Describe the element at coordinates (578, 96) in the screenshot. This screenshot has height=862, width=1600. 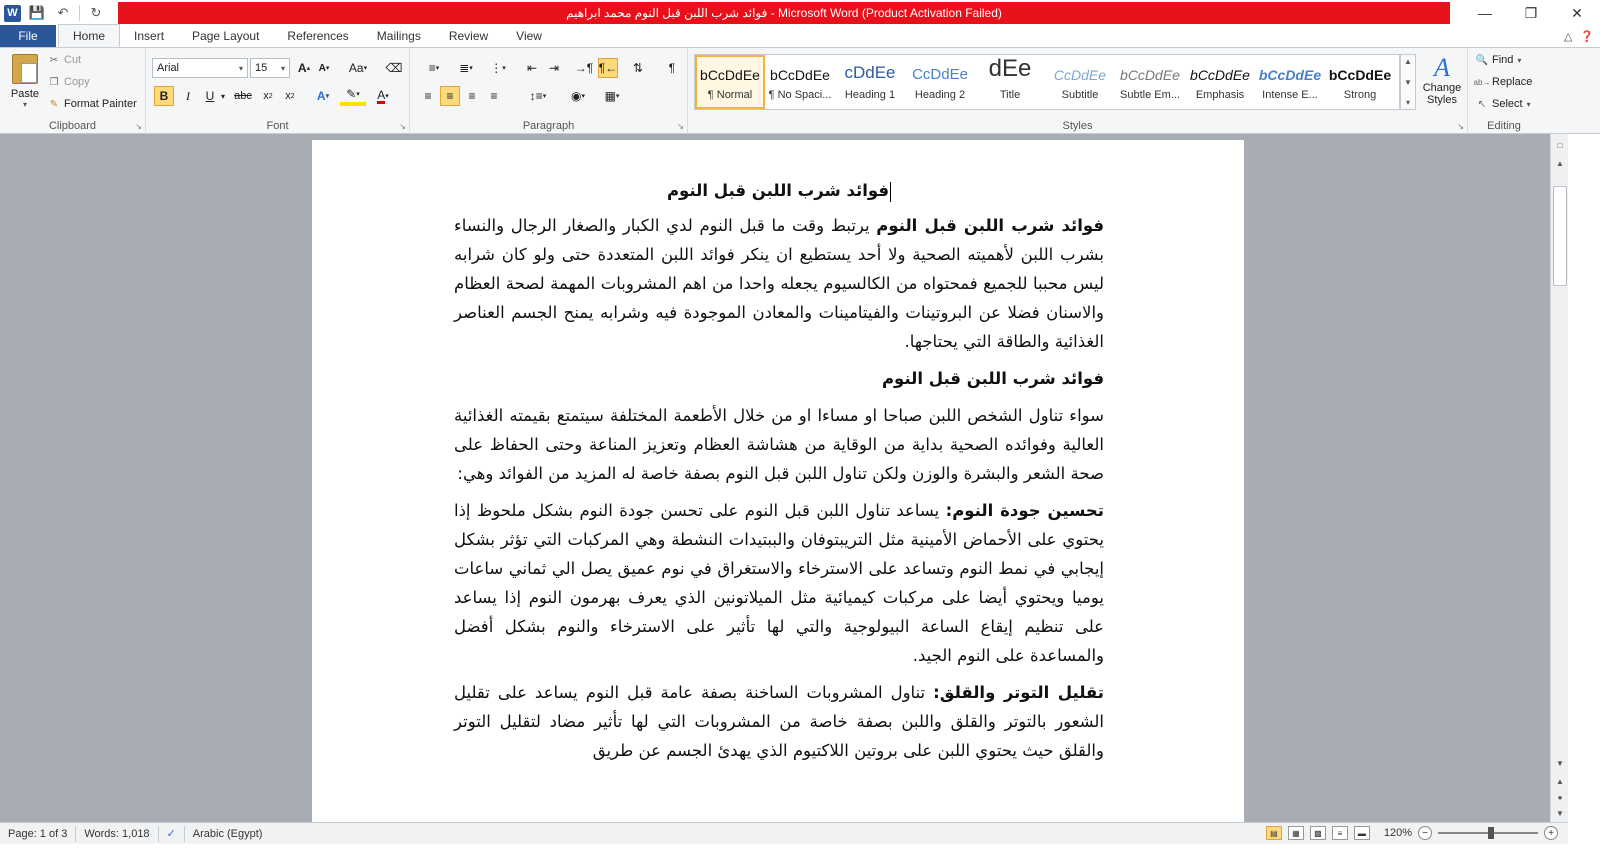
I see `shading-icon: ◉ ▾` at that location.